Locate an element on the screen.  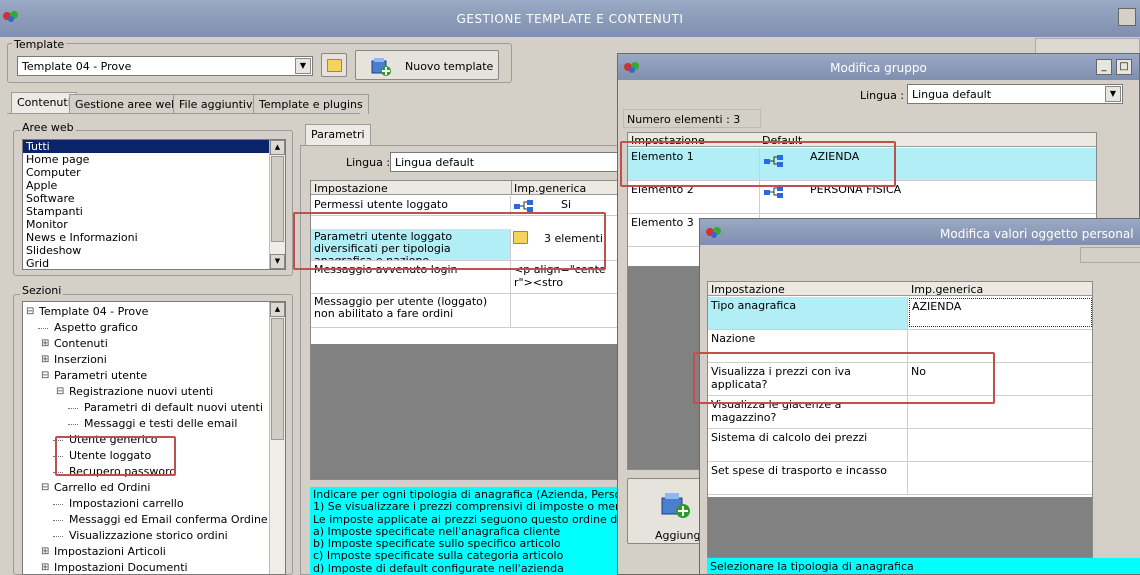
template-select-value: Template 04 - Prove is located at coordinates (77, 66).